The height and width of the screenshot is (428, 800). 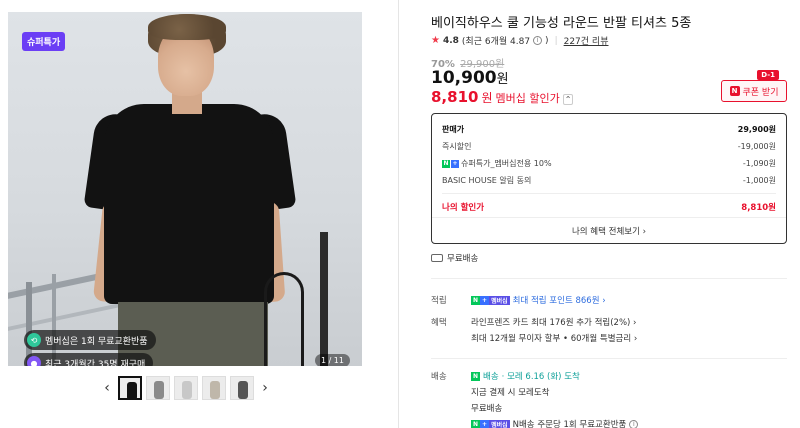 What do you see at coordinates (487, 98) in the screenshot?
I see `member-price-unit: 원` at bounding box center [487, 98].